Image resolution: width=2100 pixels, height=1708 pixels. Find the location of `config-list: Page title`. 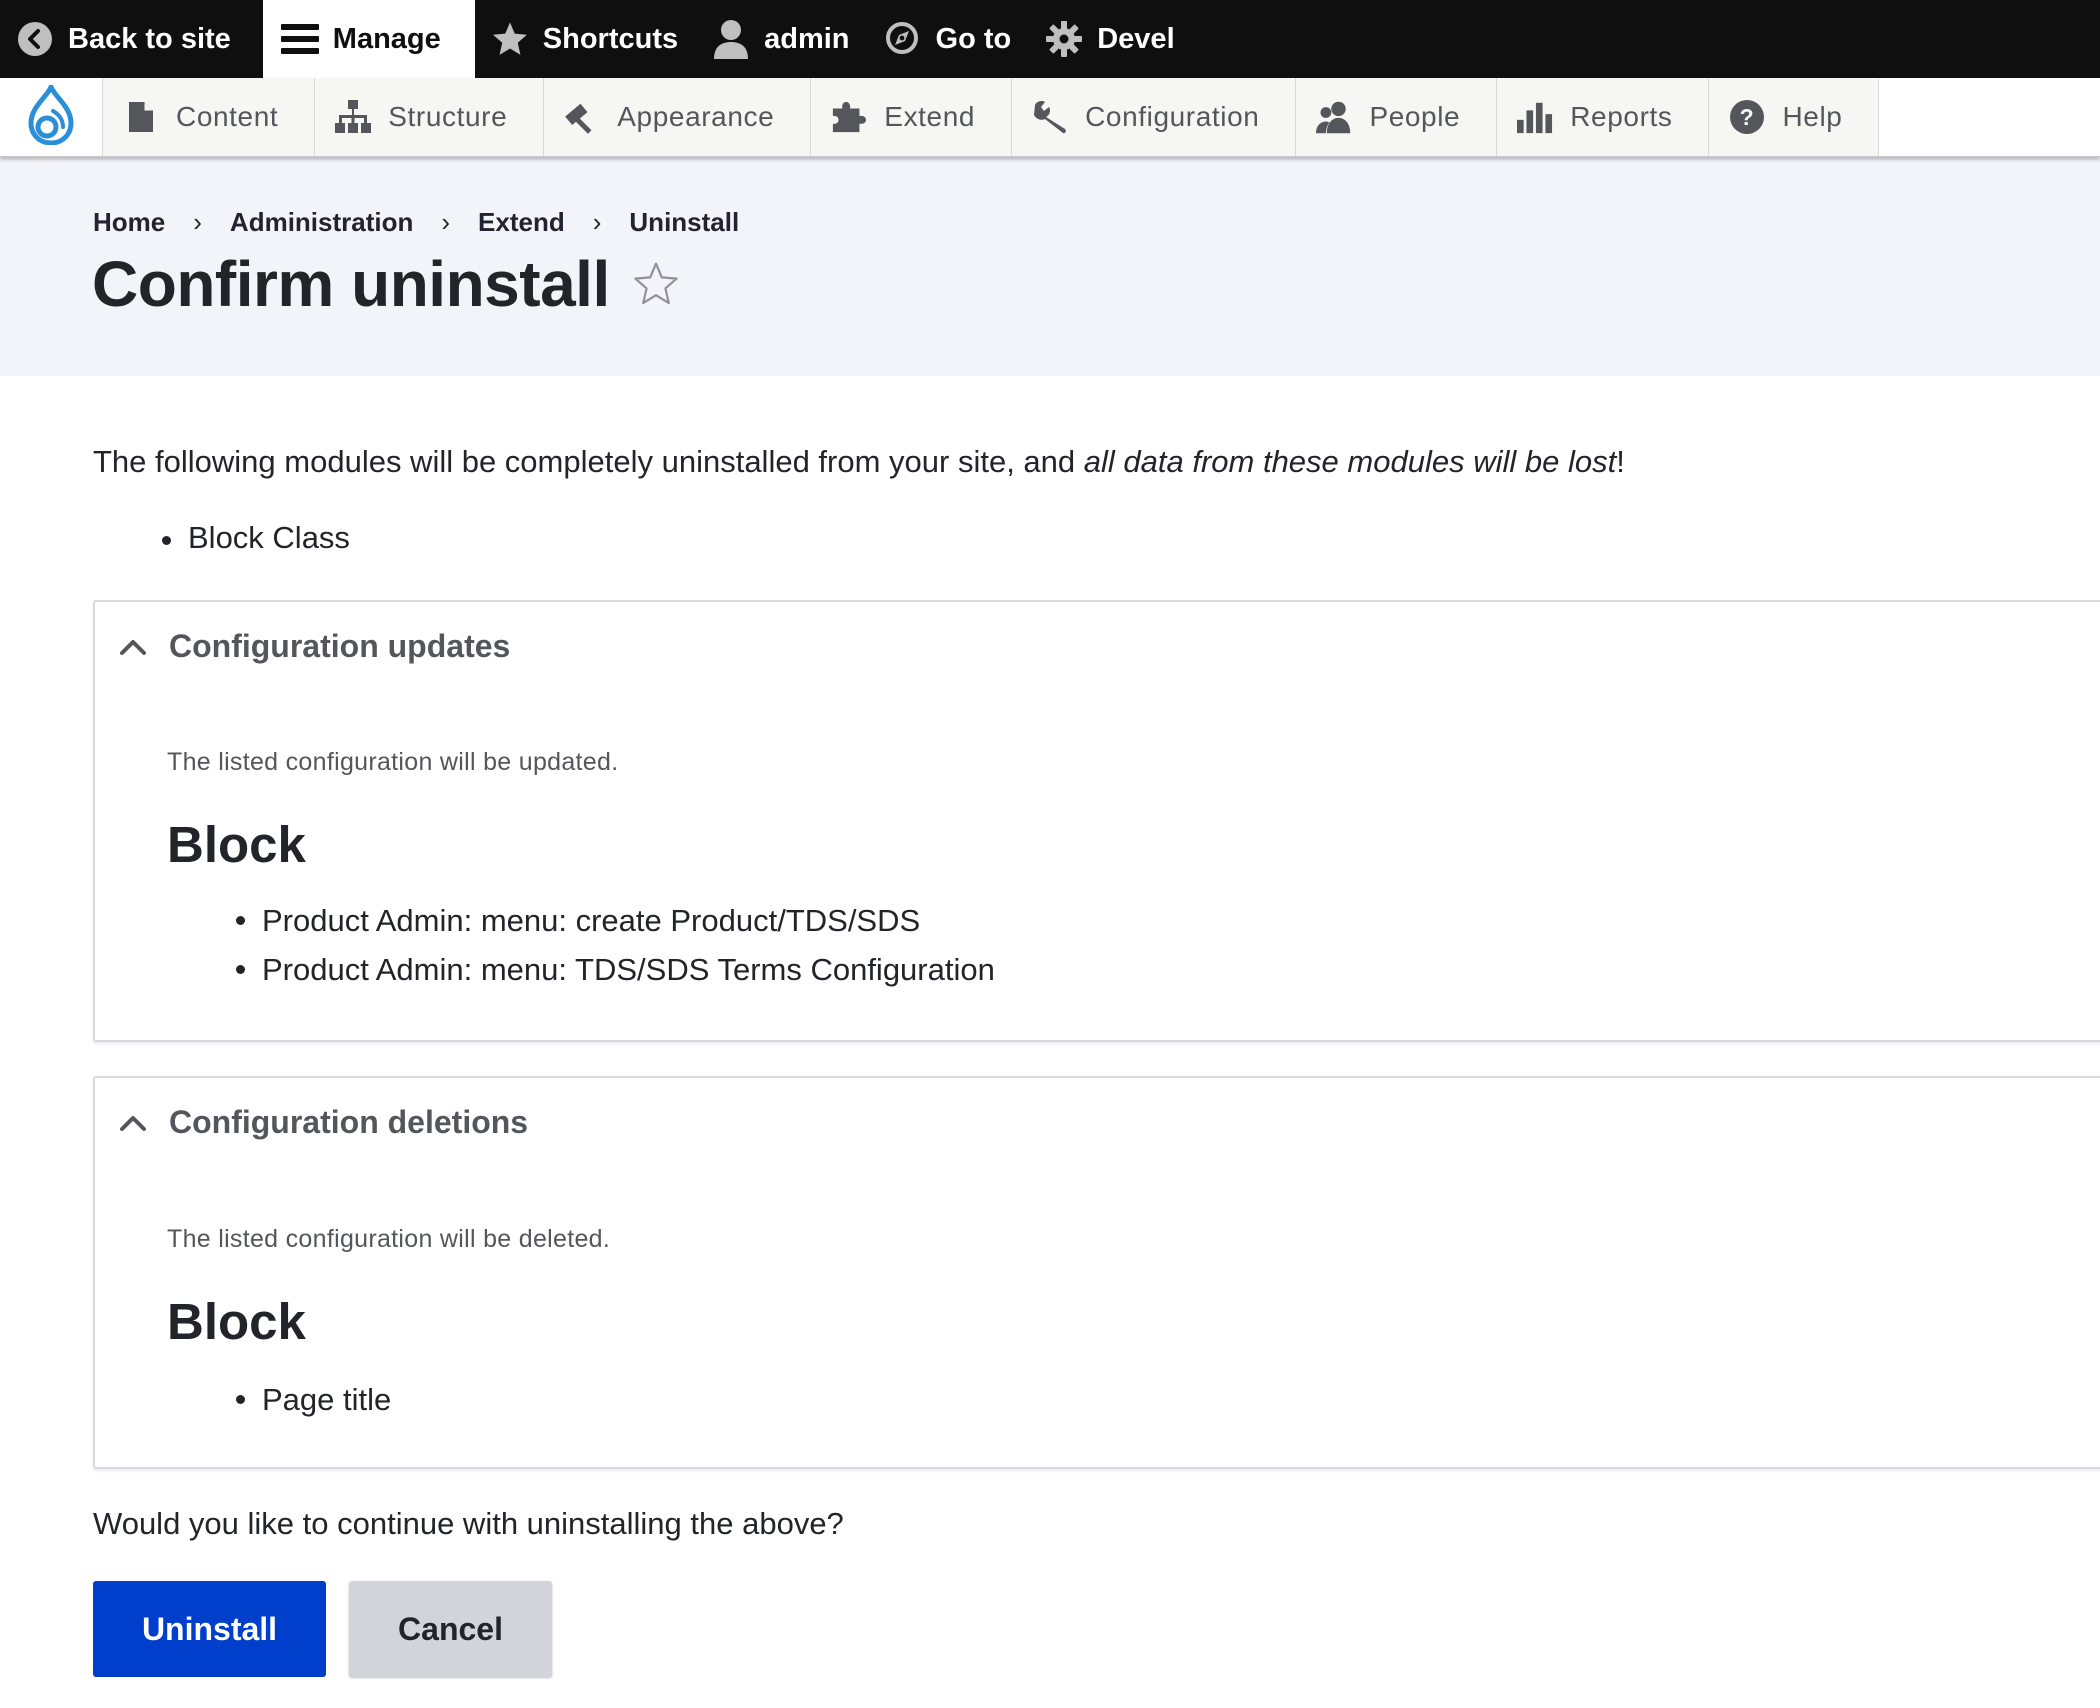

config-list: Page title is located at coordinates (279, 1399).